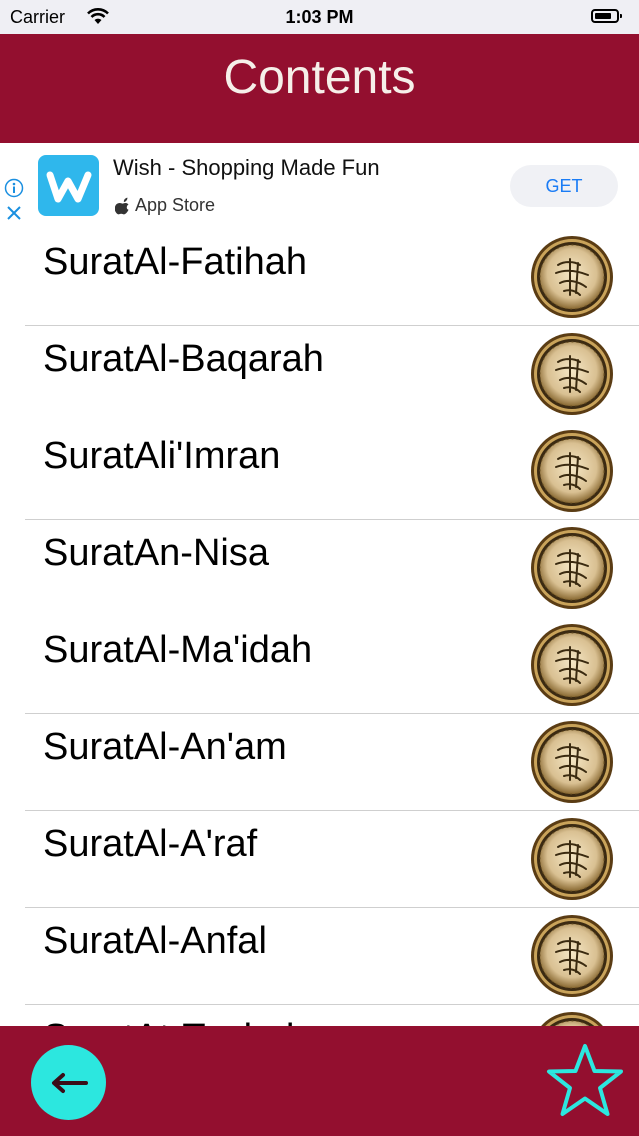 The height and width of the screenshot is (1136, 639). I want to click on list-item: SuratAl-Baqarah, so click(319, 374).